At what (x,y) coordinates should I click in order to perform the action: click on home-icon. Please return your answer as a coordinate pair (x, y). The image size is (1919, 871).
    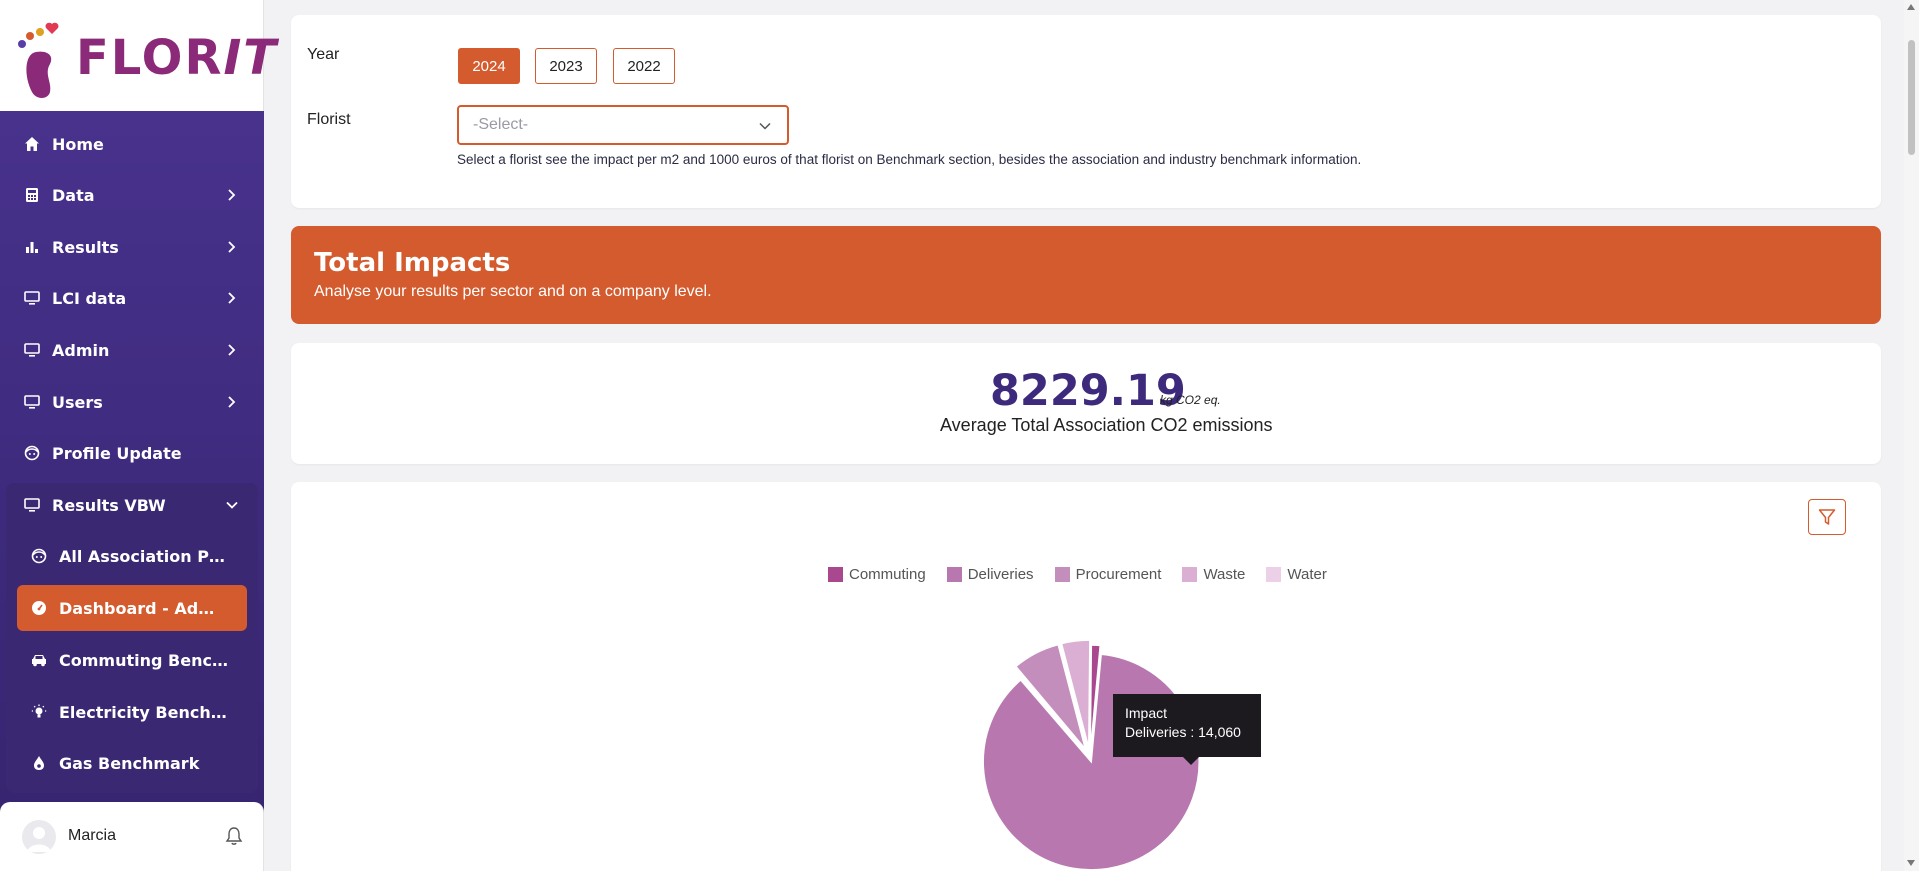
    Looking at the image, I should click on (32, 144).